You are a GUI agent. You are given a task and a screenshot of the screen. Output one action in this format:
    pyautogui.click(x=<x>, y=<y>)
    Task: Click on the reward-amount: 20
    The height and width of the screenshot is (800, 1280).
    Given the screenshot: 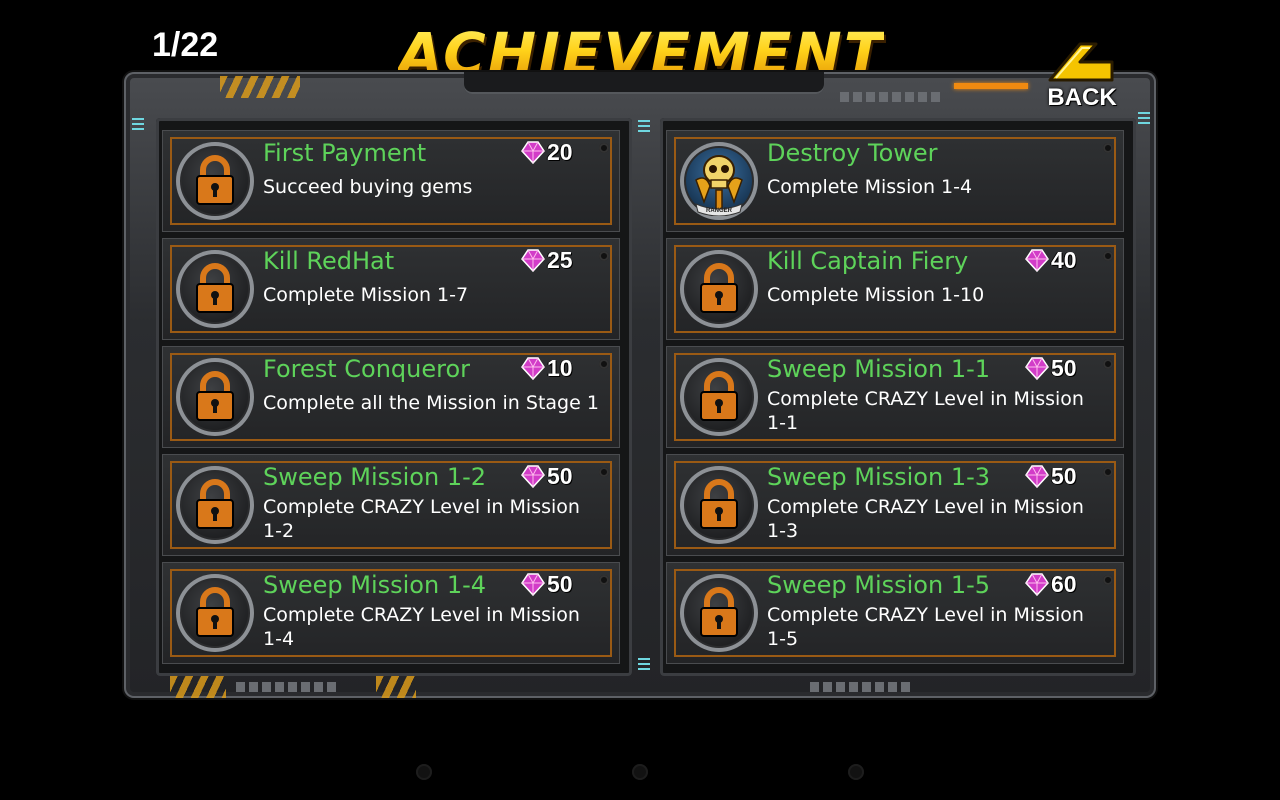 What is the action you would take?
    pyautogui.click(x=560, y=151)
    